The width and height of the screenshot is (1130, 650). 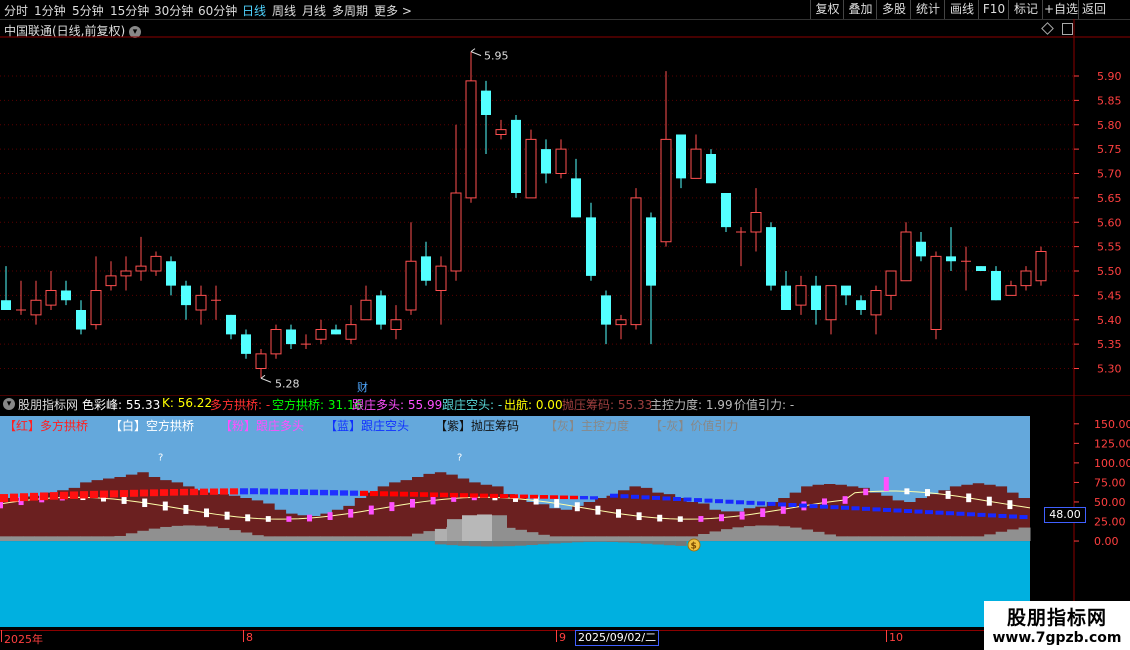 I want to click on indicator-tick-label: 125.00, so click(x=1112, y=443).